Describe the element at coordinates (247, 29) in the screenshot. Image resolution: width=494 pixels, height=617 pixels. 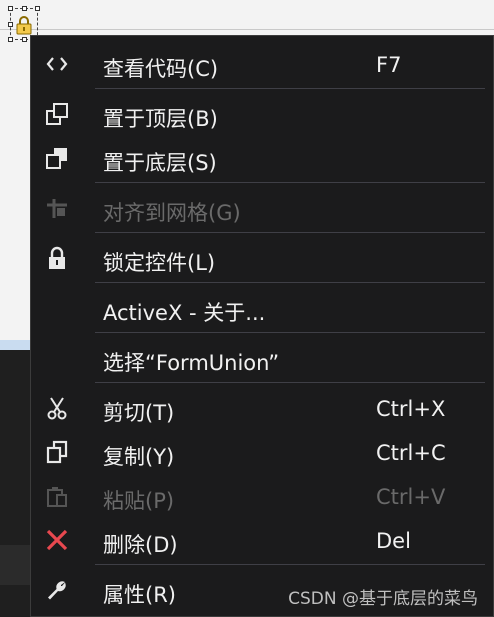
I see `designer-border` at that location.